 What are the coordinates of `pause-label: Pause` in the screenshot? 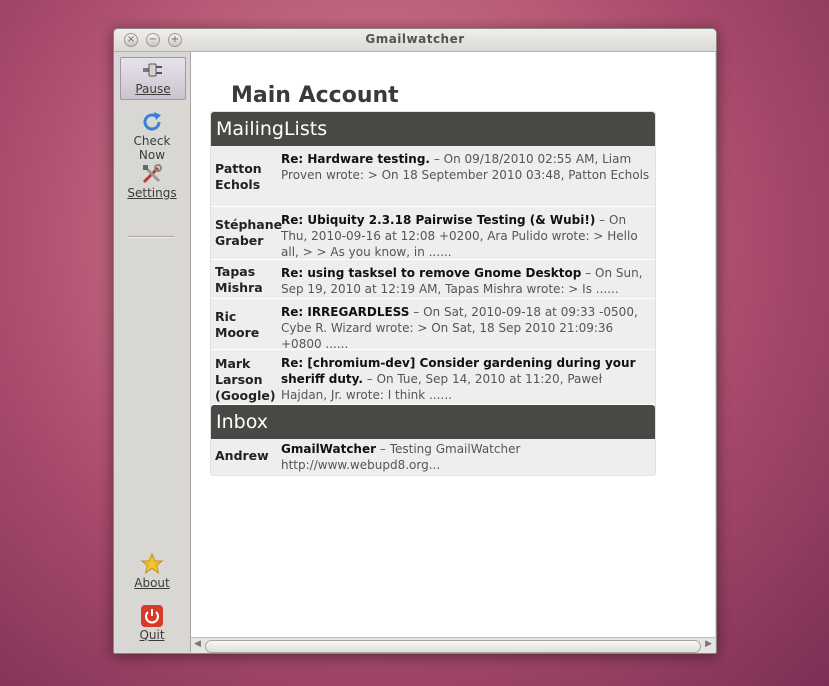 It's located at (153, 89).